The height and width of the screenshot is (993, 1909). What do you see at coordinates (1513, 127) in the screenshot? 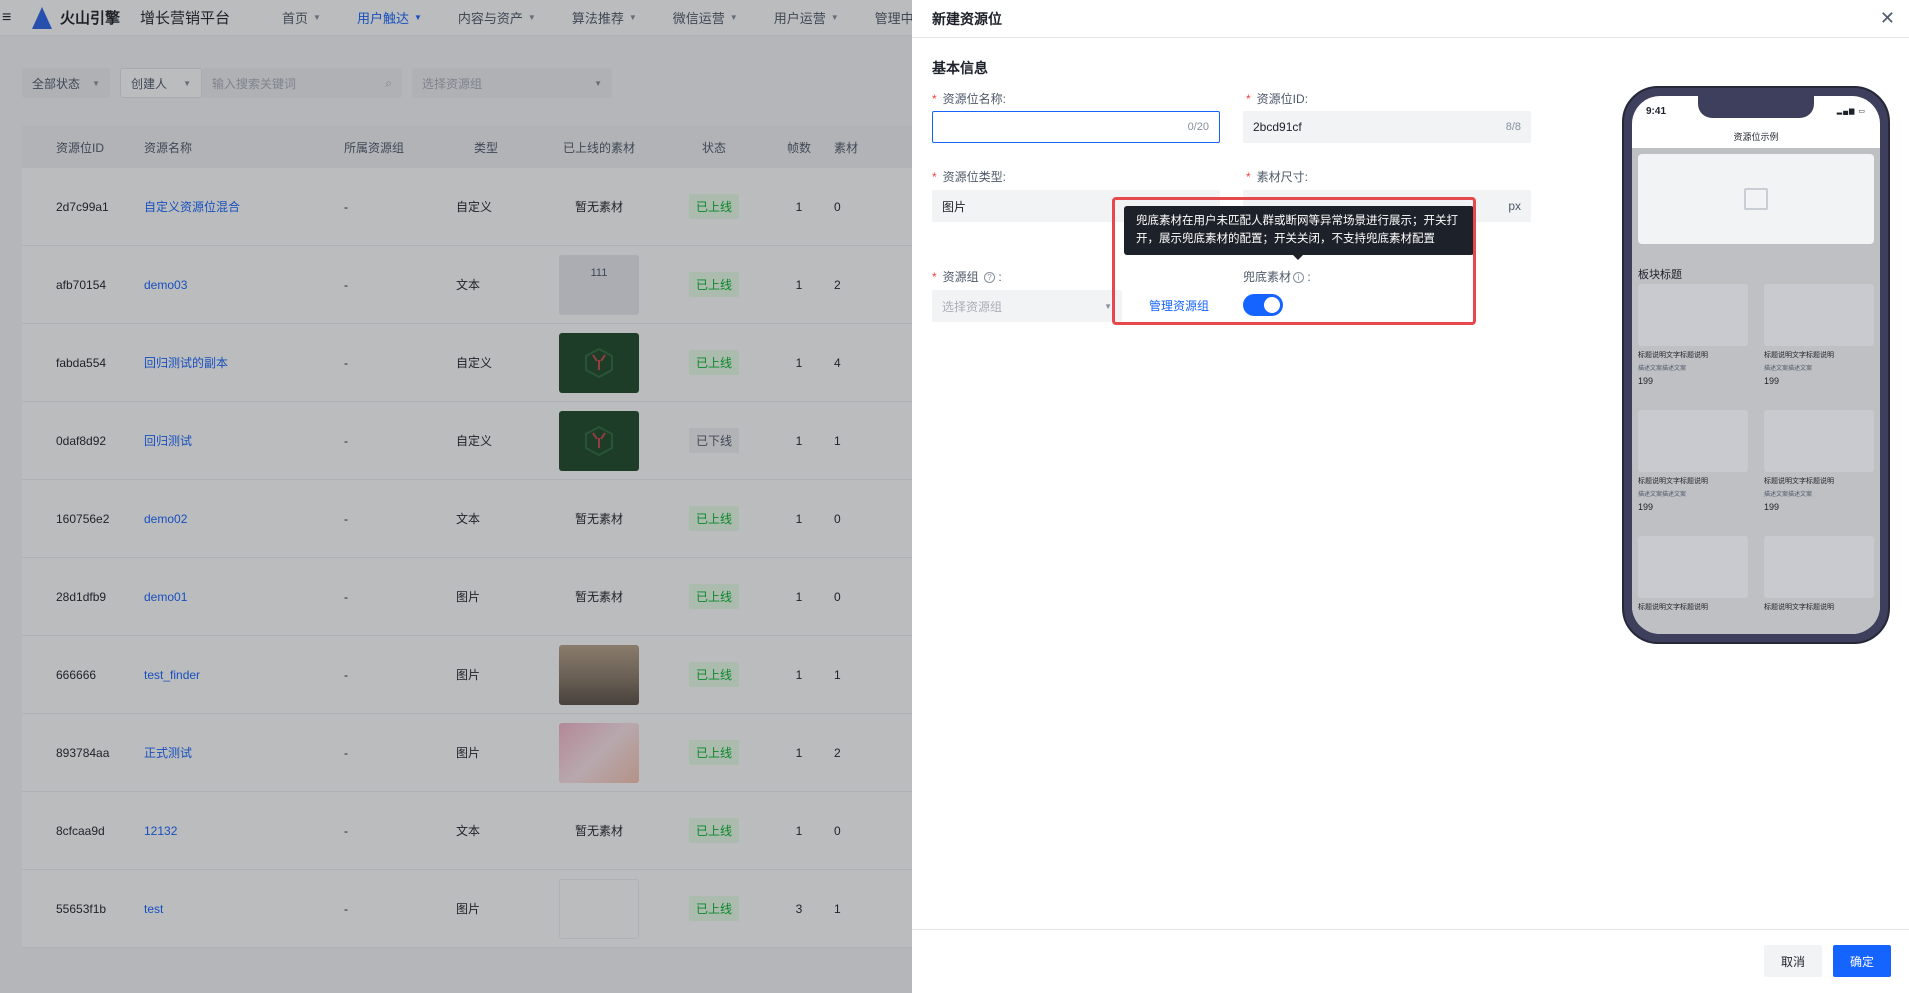
I see `char-counter: 8/8` at bounding box center [1513, 127].